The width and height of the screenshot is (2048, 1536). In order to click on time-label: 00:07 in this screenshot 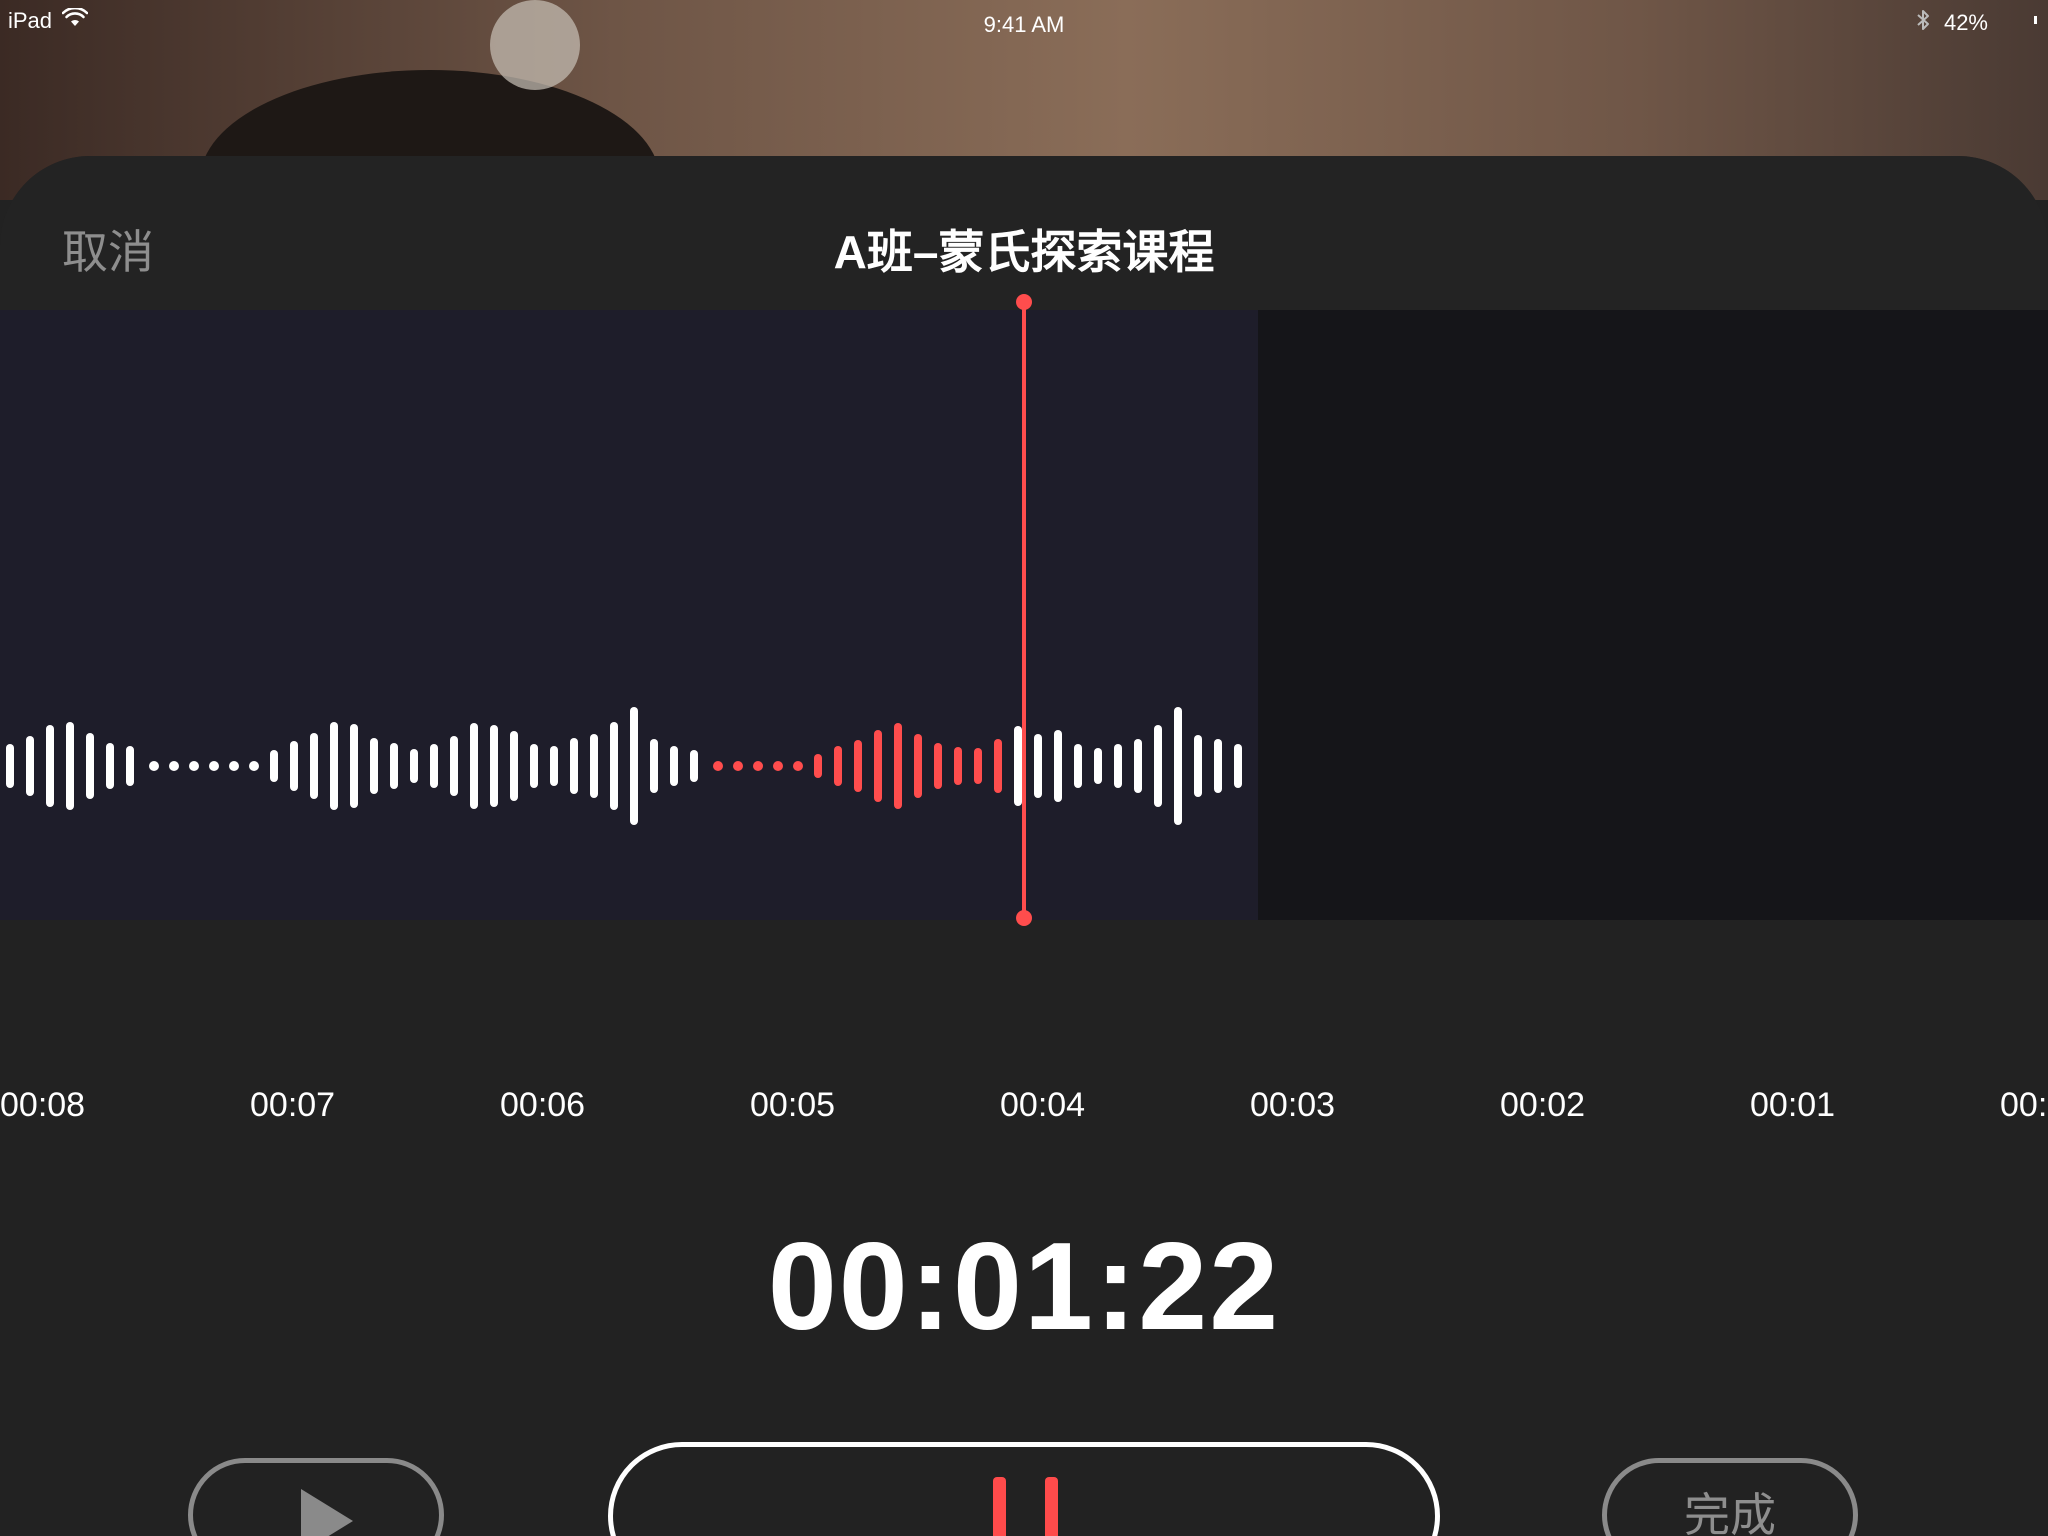, I will do `click(293, 1105)`.